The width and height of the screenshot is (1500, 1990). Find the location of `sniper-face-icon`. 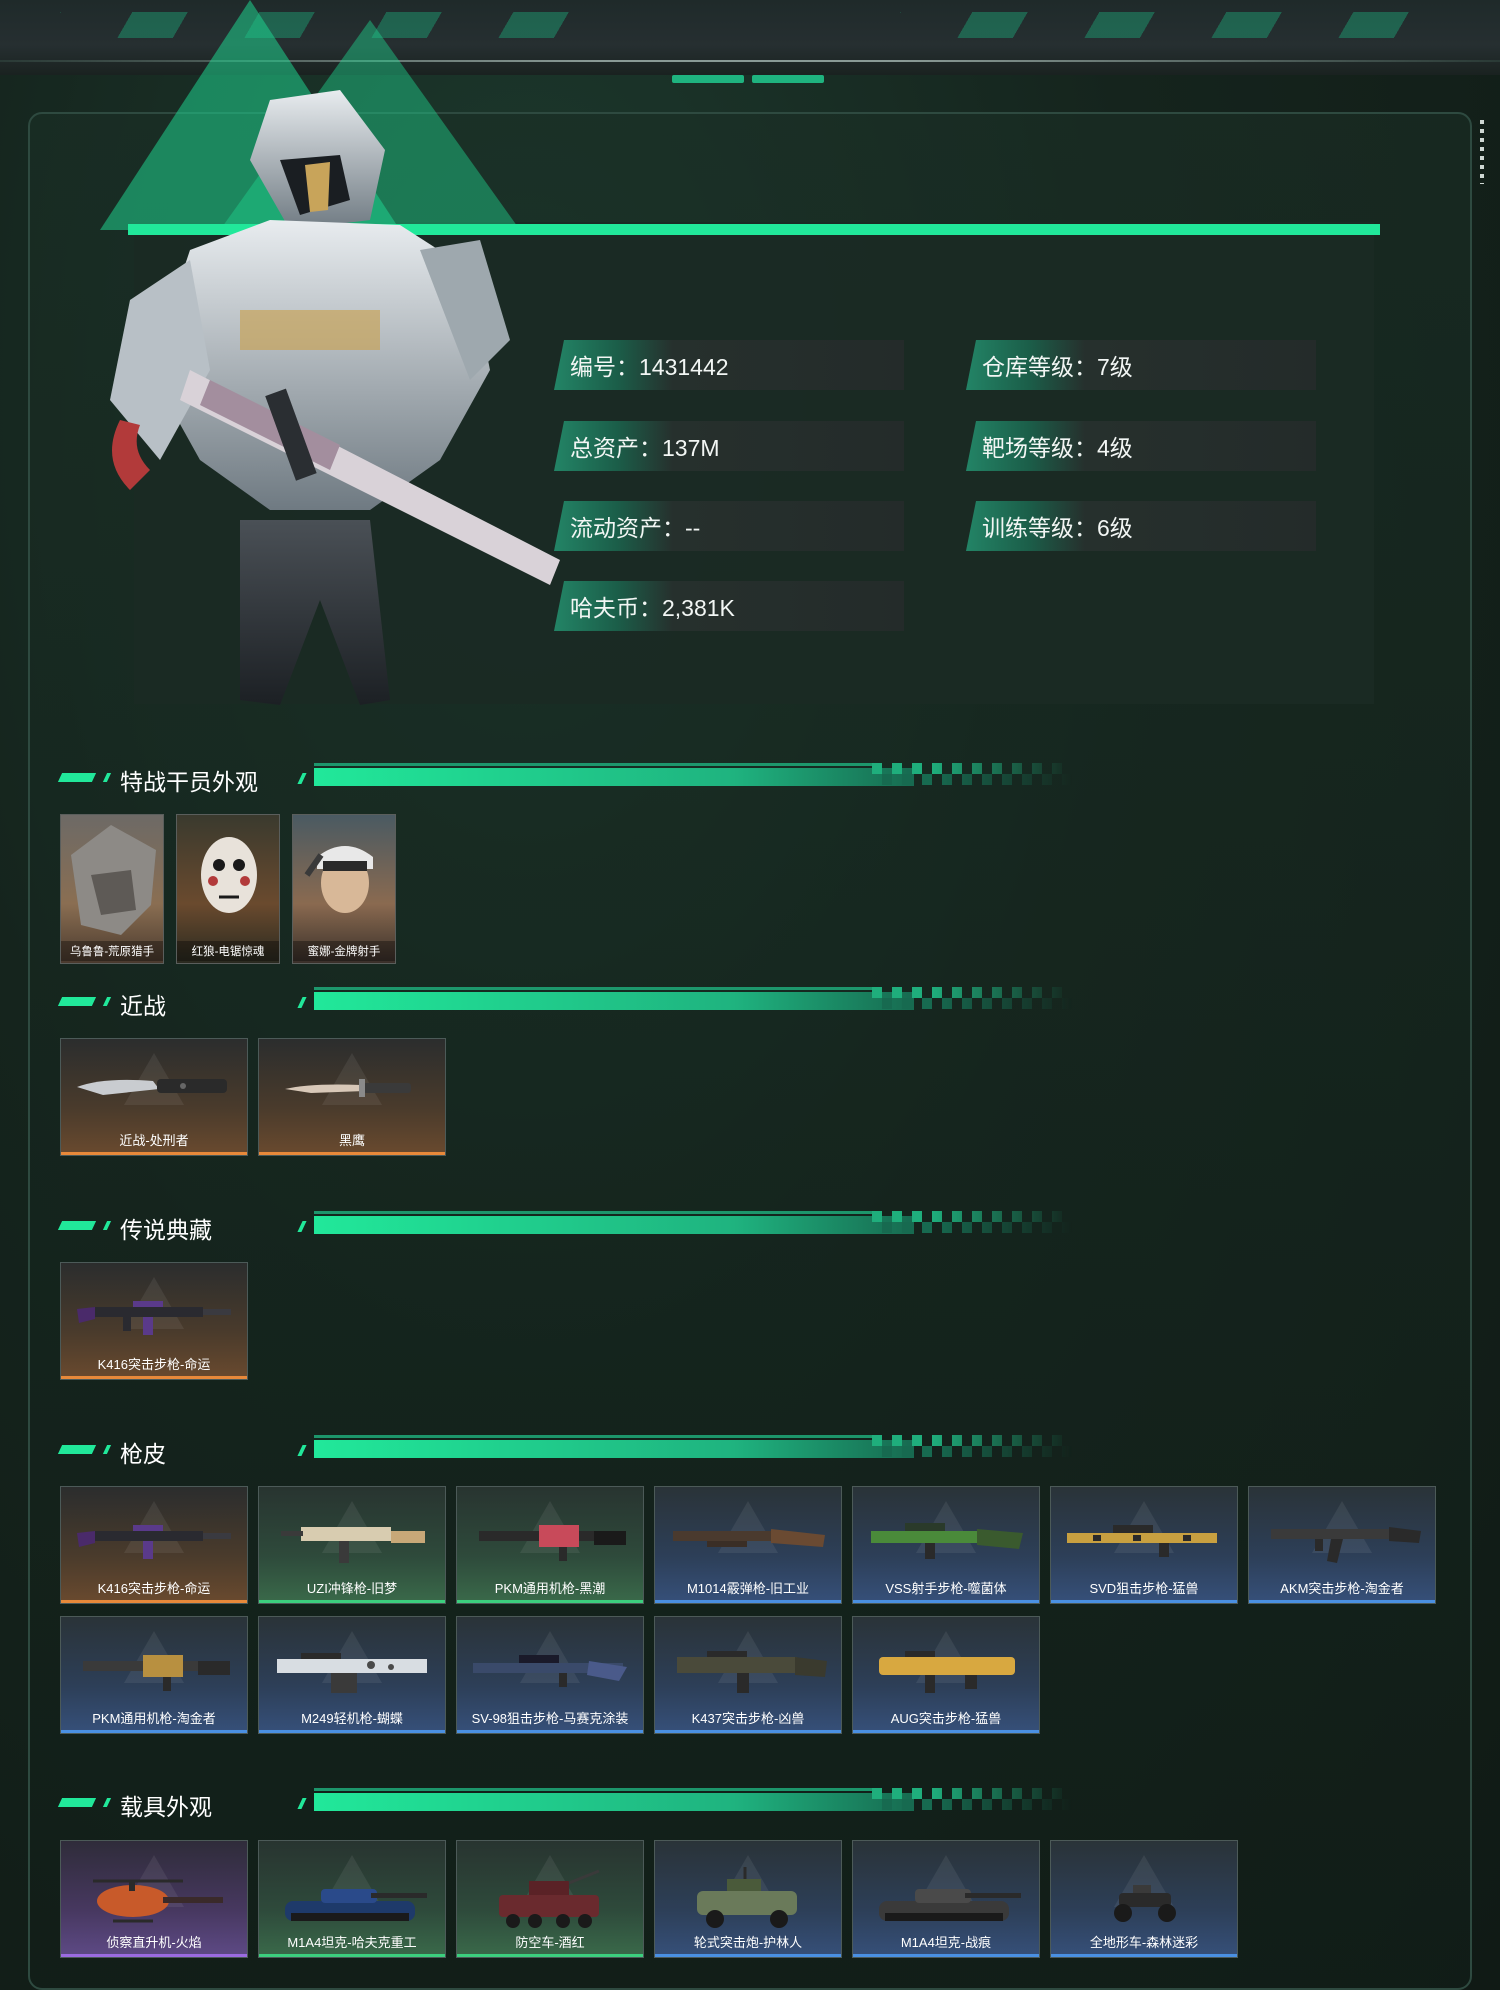

sniper-face-icon is located at coordinates (338, 879).